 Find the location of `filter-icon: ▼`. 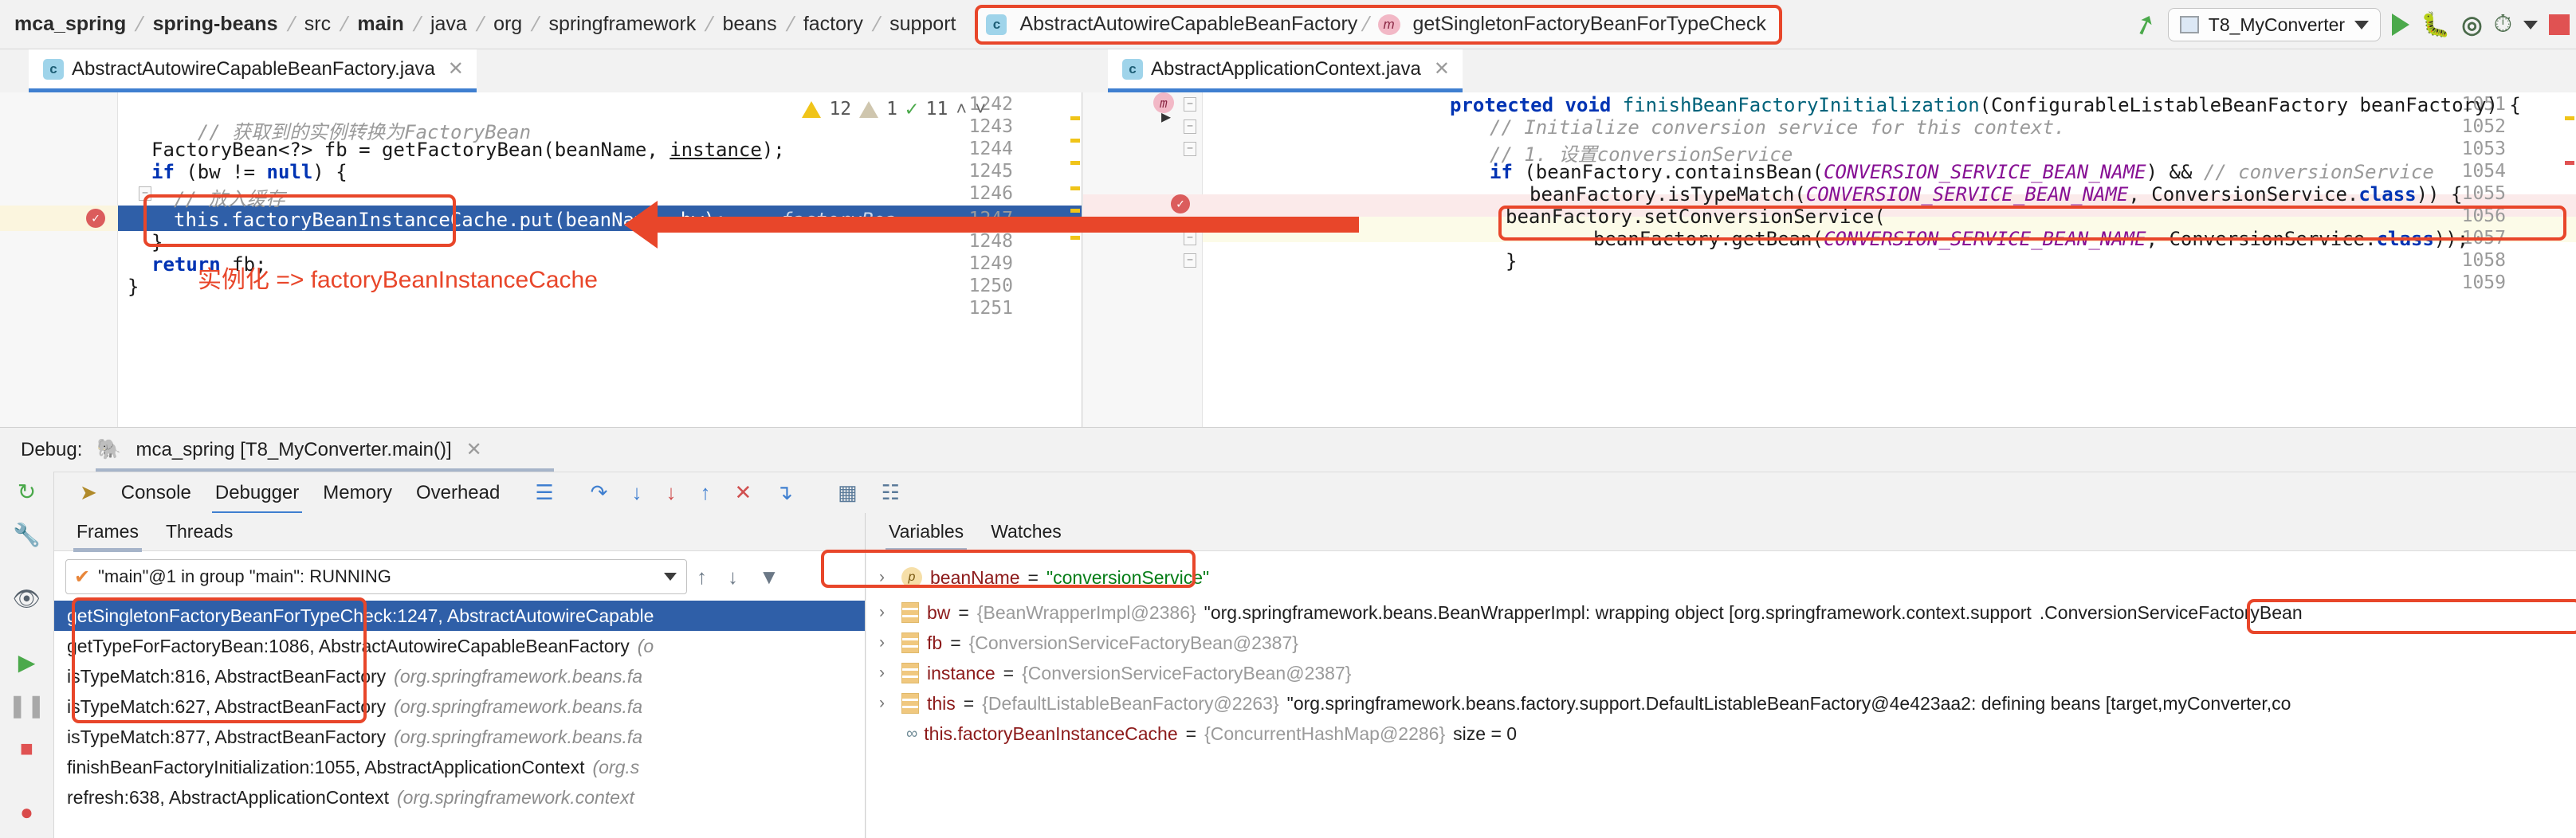

filter-icon: ▼ is located at coordinates (769, 577).